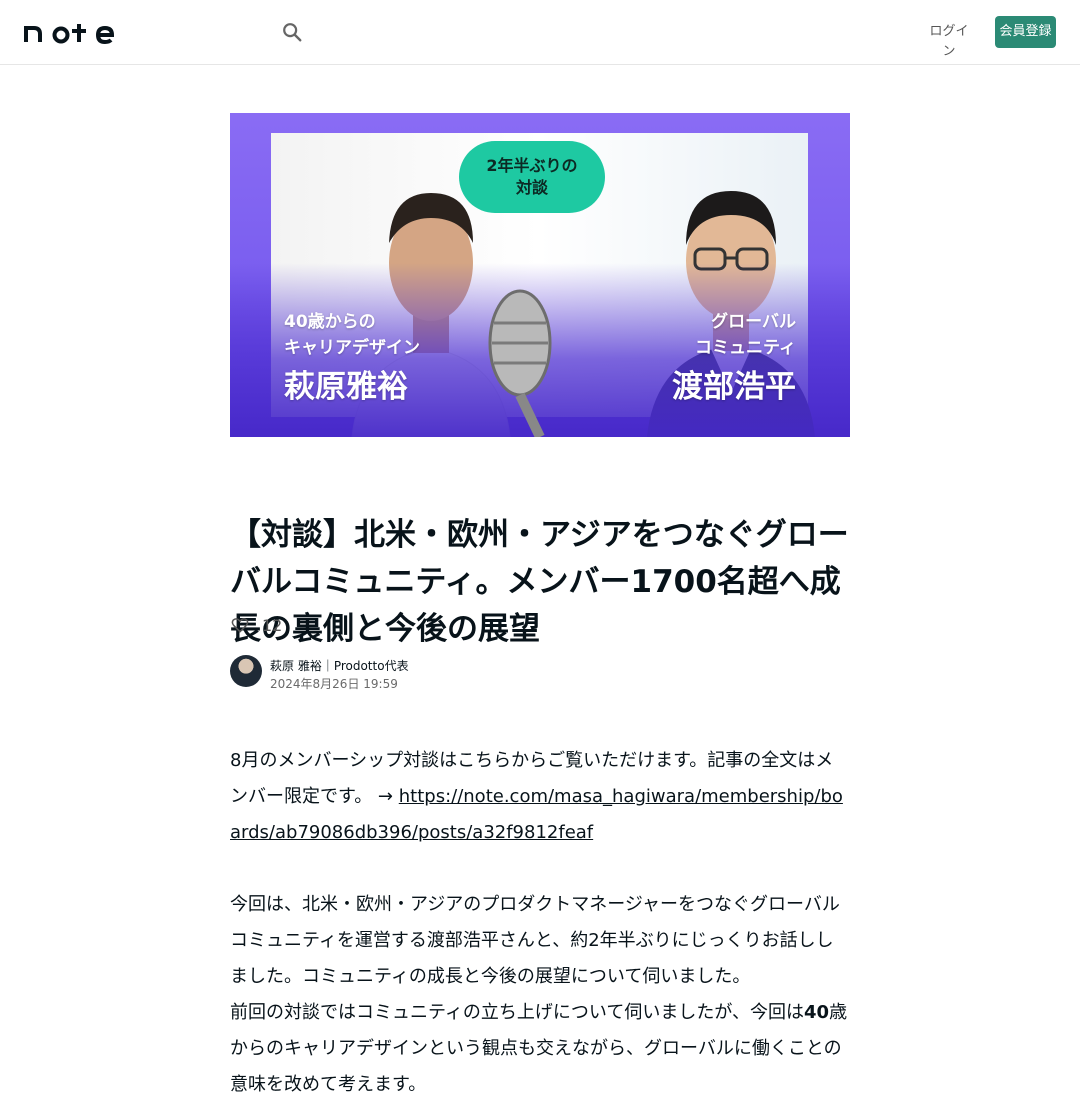 This screenshot has width=1080, height=1103. Describe the element at coordinates (352, 335) in the screenshot. I see `hero-left-subtitle: 40歳からの キャリアデザイン` at that location.